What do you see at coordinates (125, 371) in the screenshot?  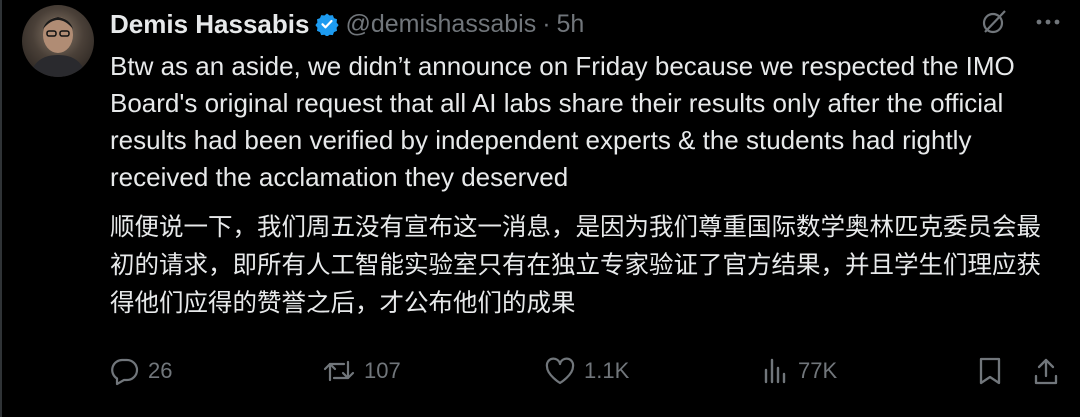 I see `reply-icon` at bounding box center [125, 371].